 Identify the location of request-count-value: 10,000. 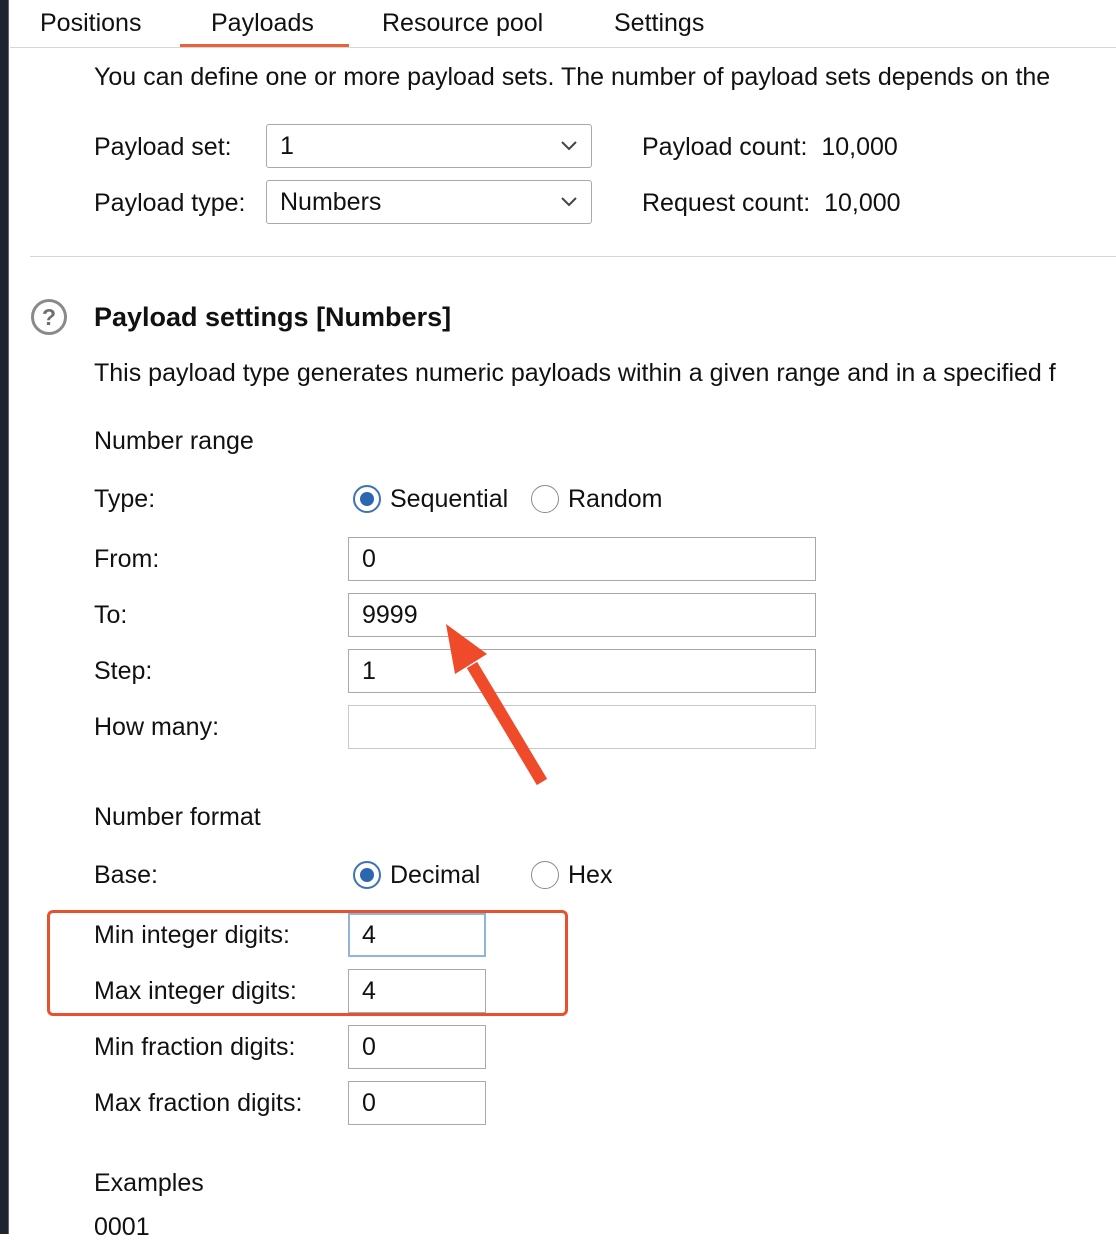
(862, 203).